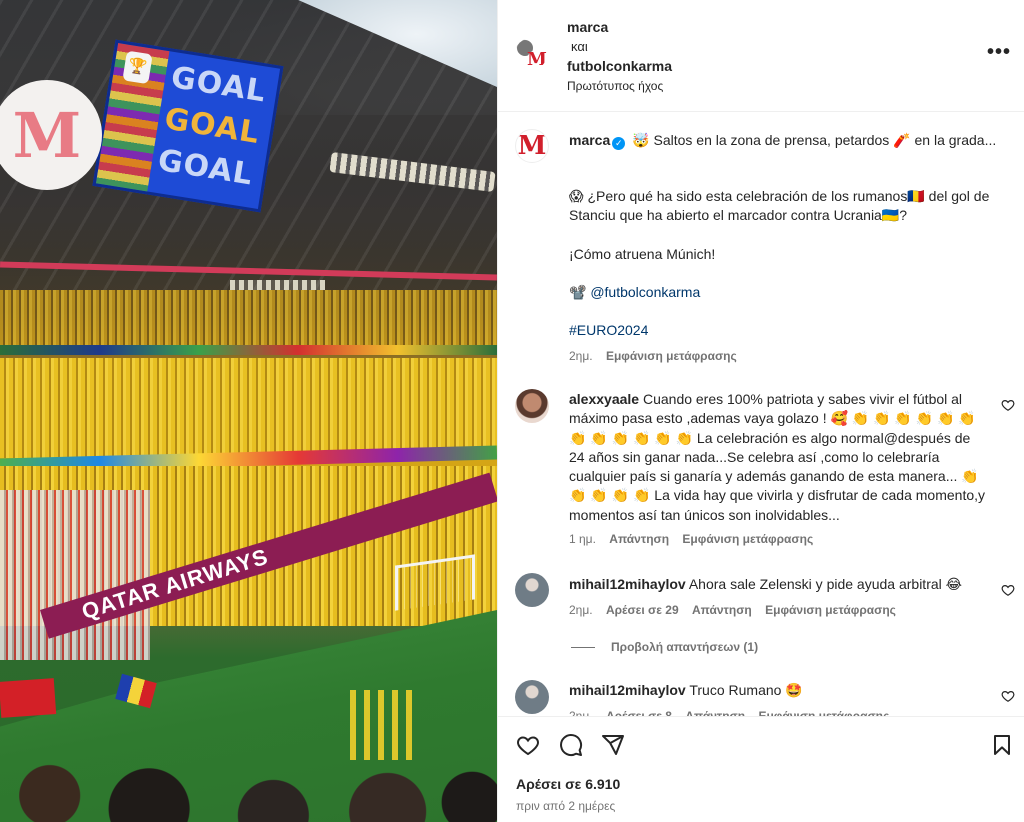 The height and width of the screenshot is (822, 1024). I want to click on comment-meta: 1 ημ. Απάντηση Εμφάνιση μετάφρασης, so click(696, 539).